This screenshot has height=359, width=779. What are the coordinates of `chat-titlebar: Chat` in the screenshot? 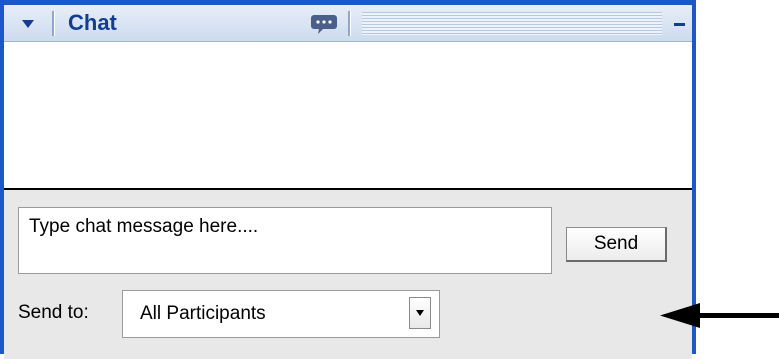 It's located at (348, 23).